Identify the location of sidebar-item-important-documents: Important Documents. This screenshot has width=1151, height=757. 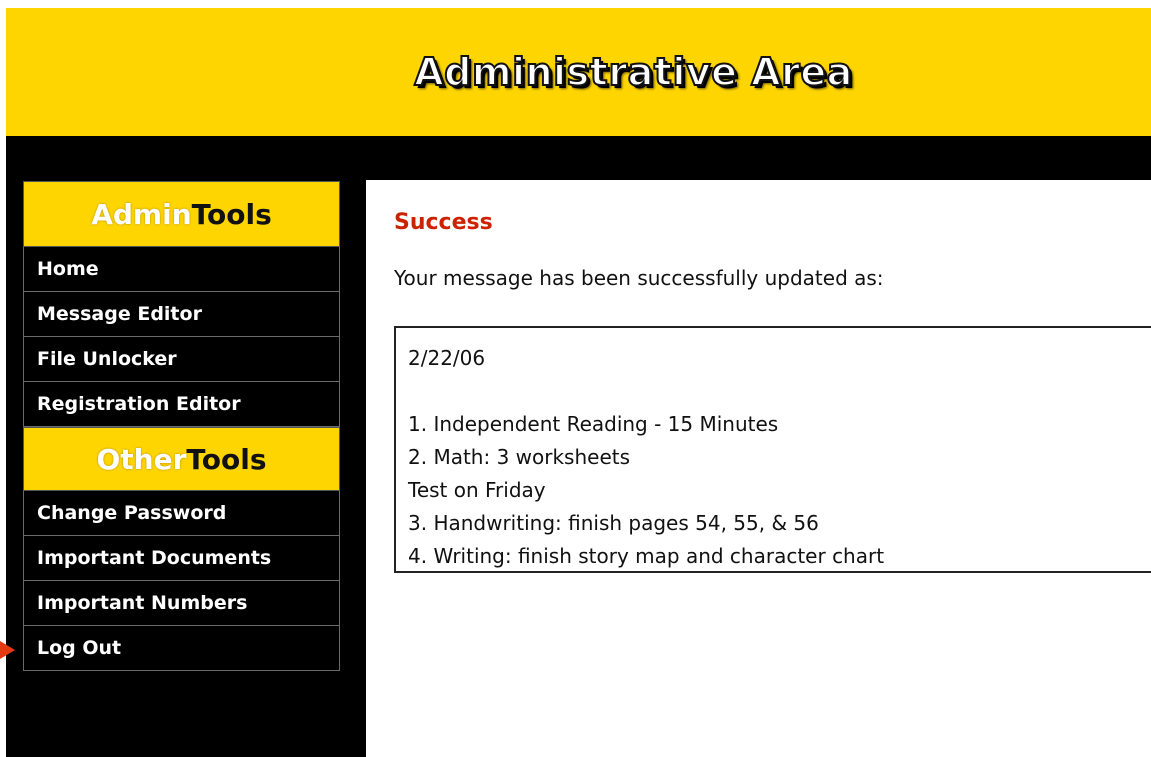
(181, 558).